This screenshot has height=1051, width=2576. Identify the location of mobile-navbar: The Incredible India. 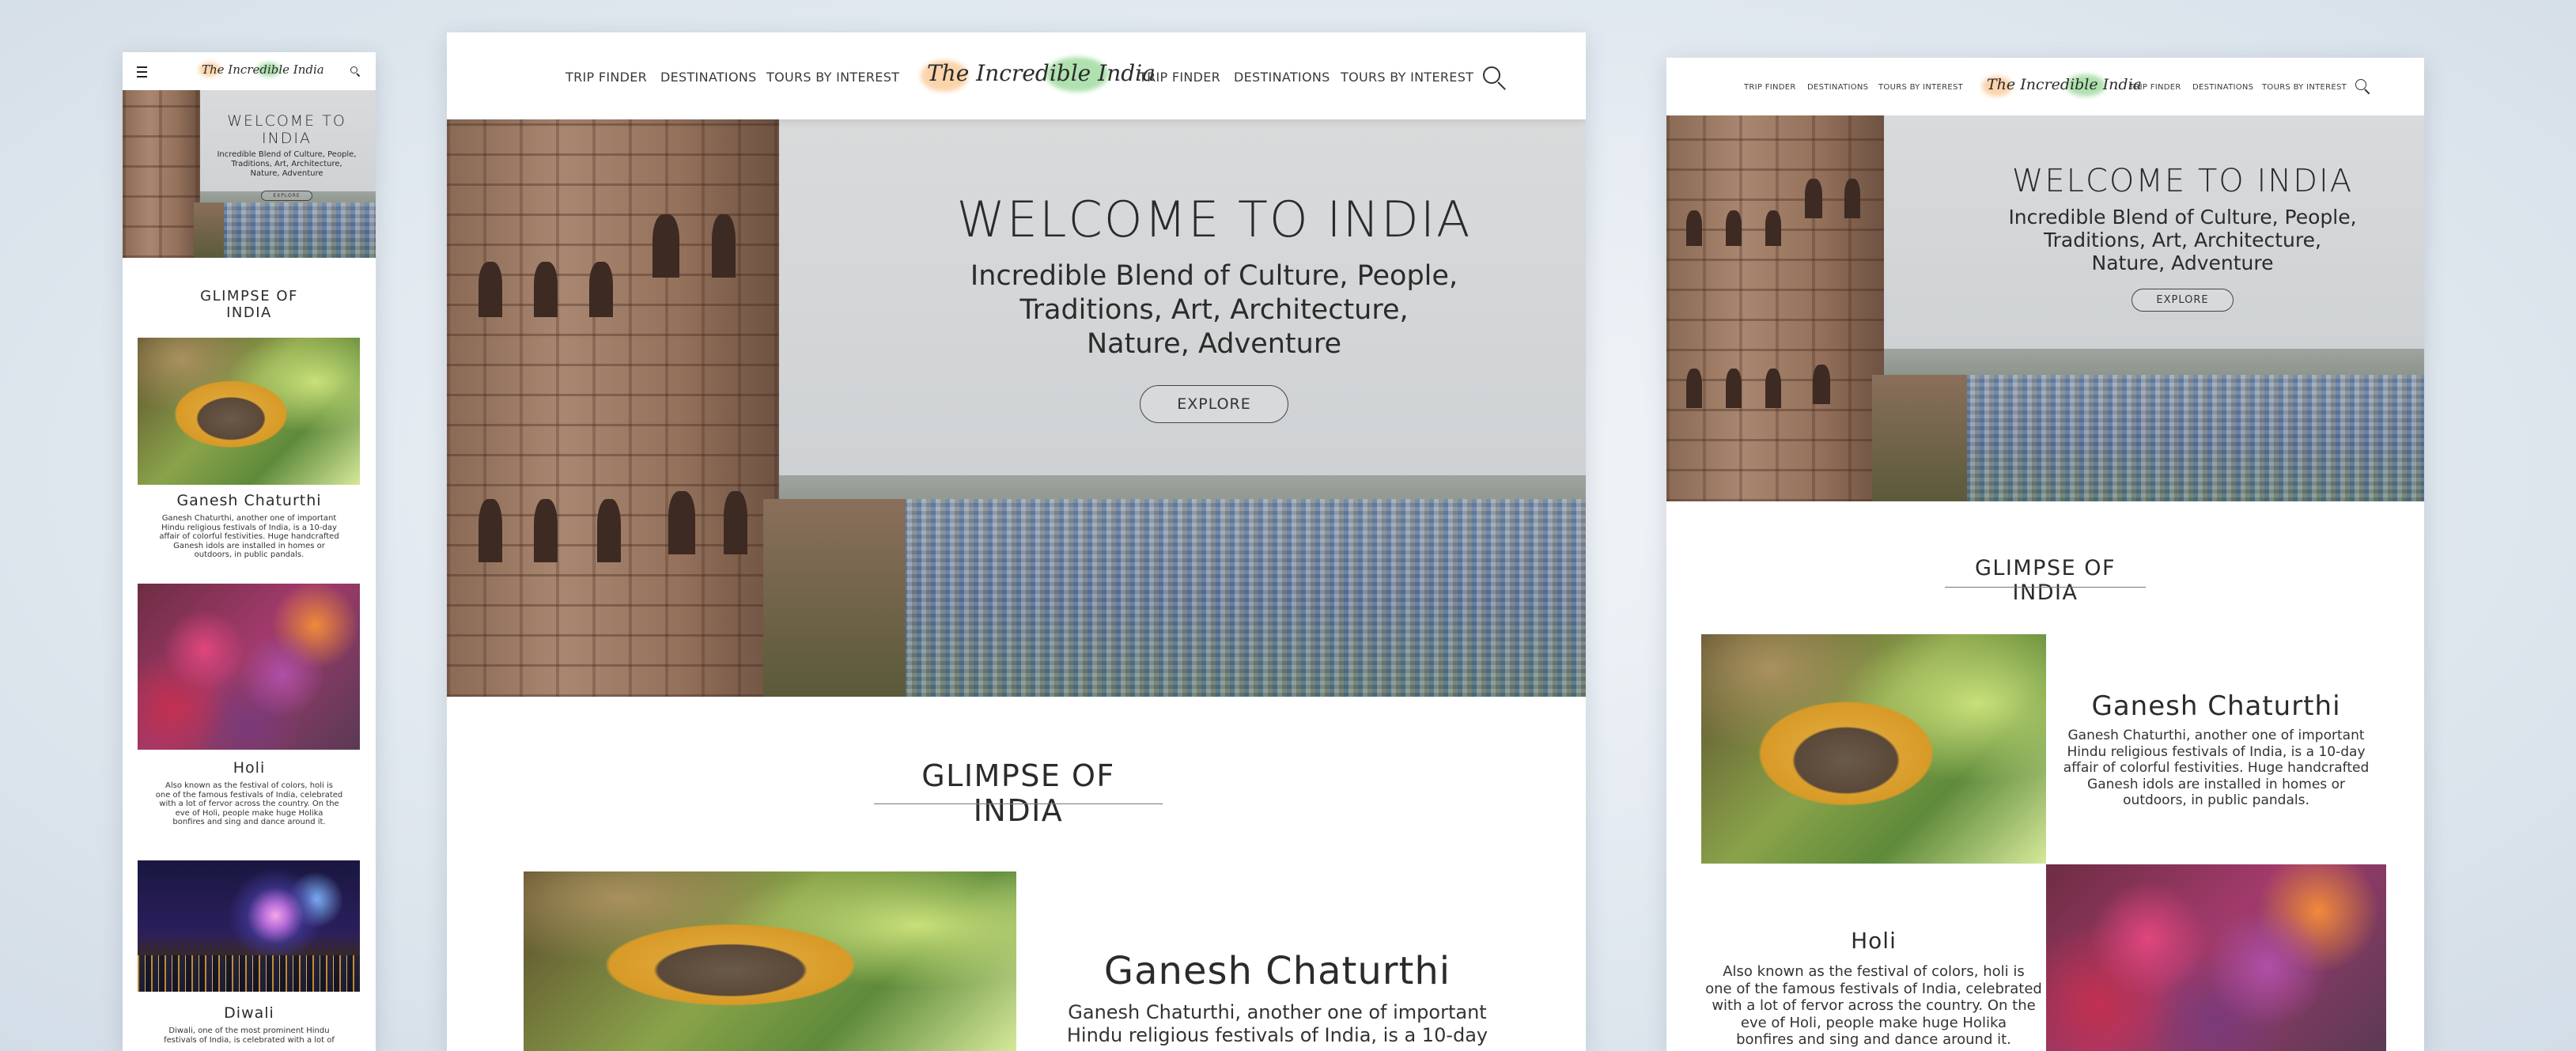
(250, 71).